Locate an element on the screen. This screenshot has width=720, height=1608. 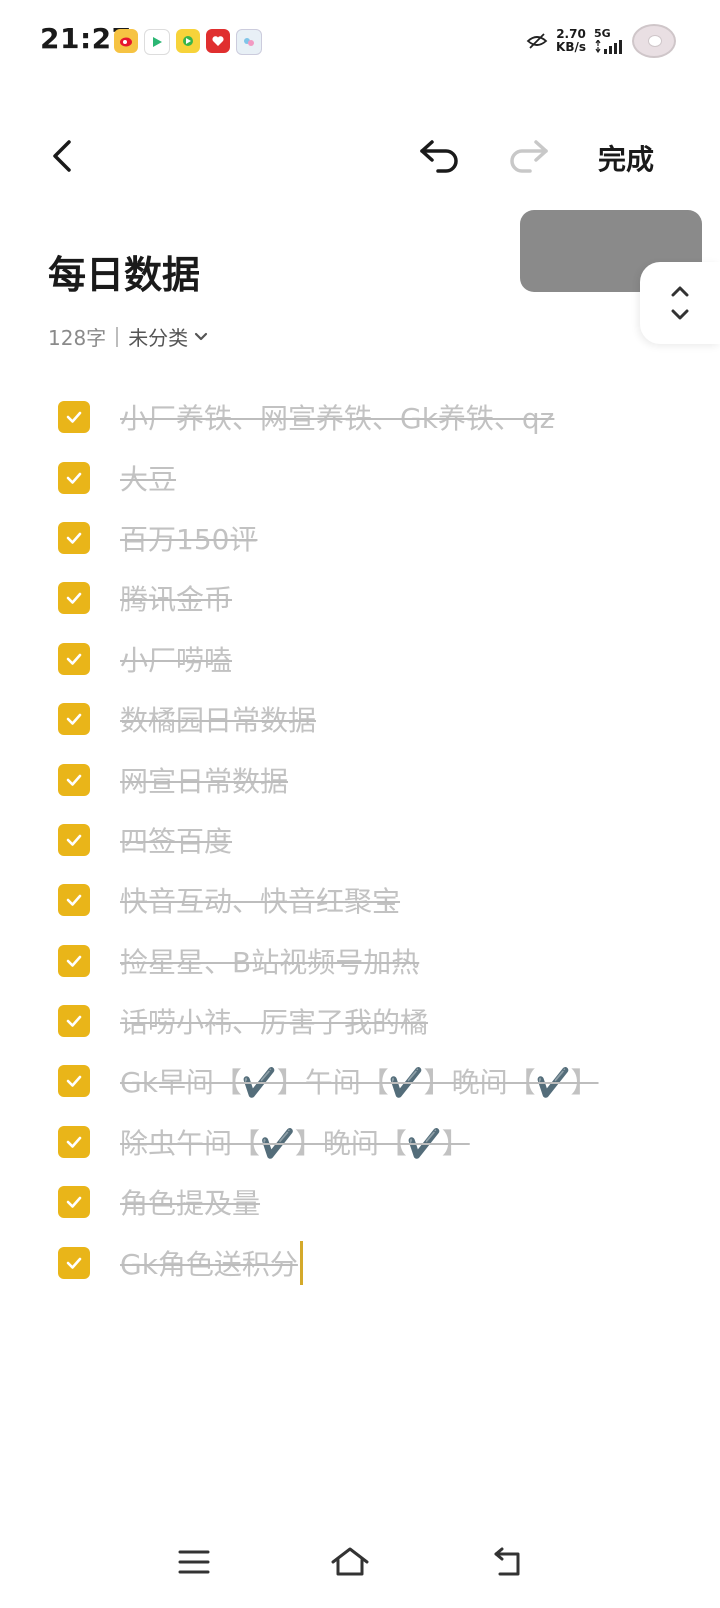
status-indicators: 2.70 KB/s 5G is located at coordinates (601, 41).